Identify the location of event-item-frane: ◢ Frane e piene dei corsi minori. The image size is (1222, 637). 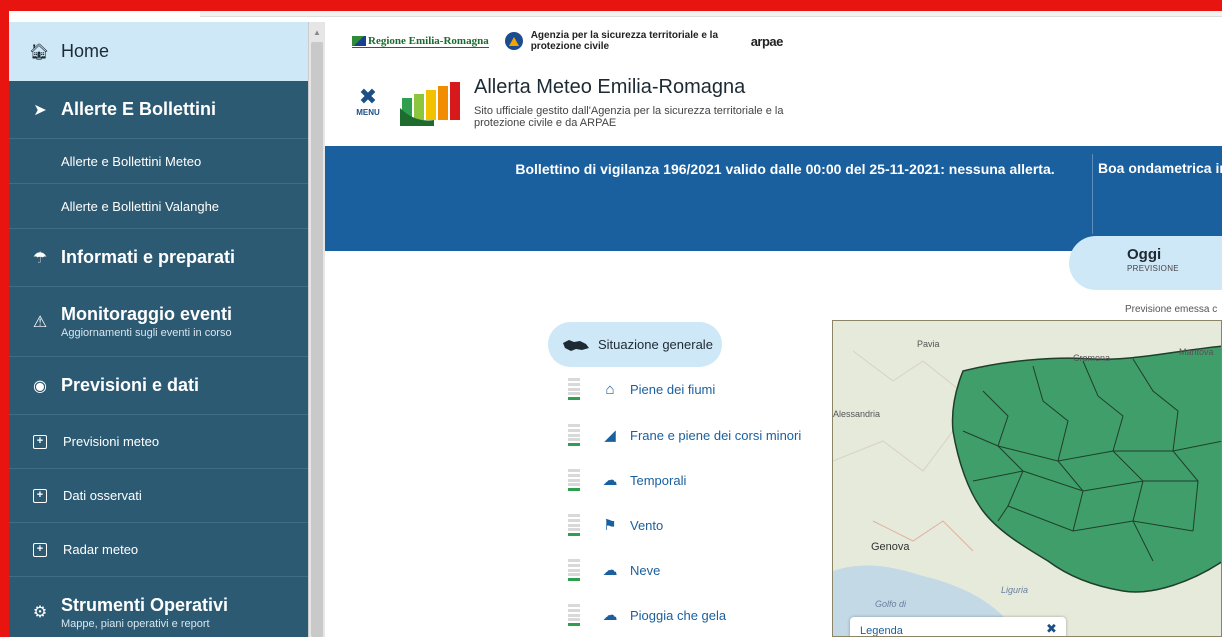
(684, 435).